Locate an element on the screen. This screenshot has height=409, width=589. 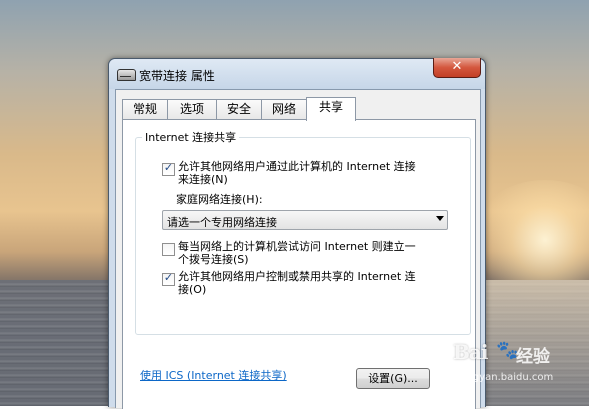
ics-group-title: Internet 连接共享 is located at coordinates (191, 137).